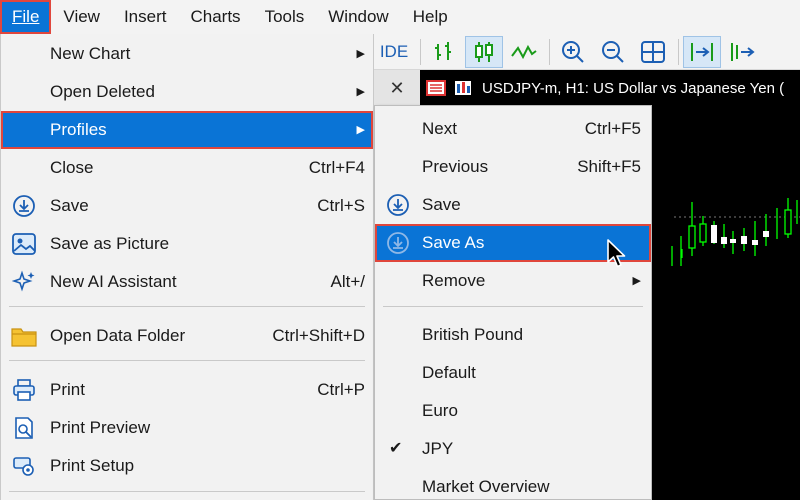 The height and width of the screenshot is (500, 800). Describe the element at coordinates (187, 336) in the screenshot. I see `menu-item-open-data-folder: Open Data Folder Ctrl+Shift+D` at that location.